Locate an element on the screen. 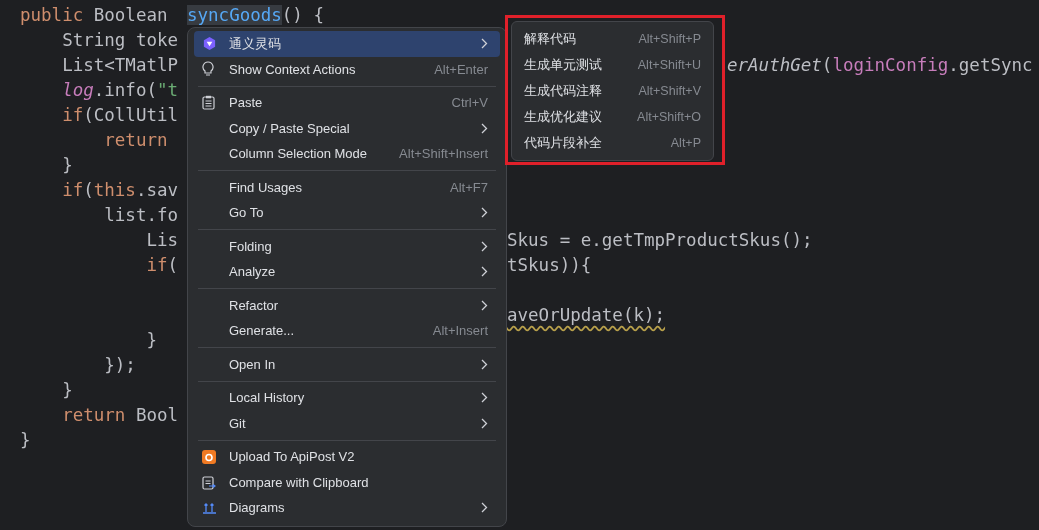 The image size is (1039, 530). menu-item: Paste Ctrl+V is located at coordinates (347, 103).